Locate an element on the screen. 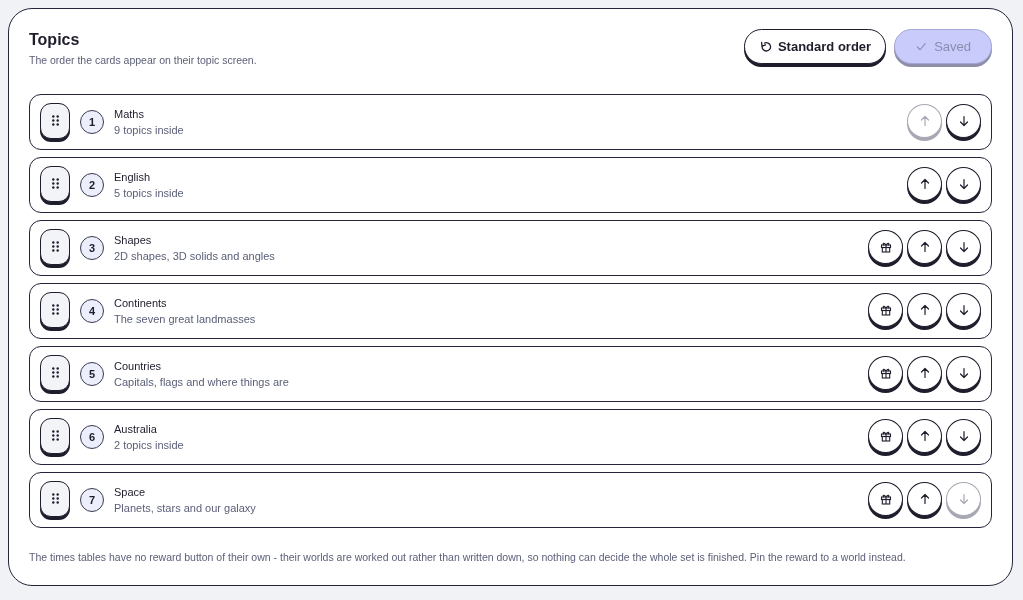  topic-detail: 2D shapes, 3D solids and angles is located at coordinates (195, 256).